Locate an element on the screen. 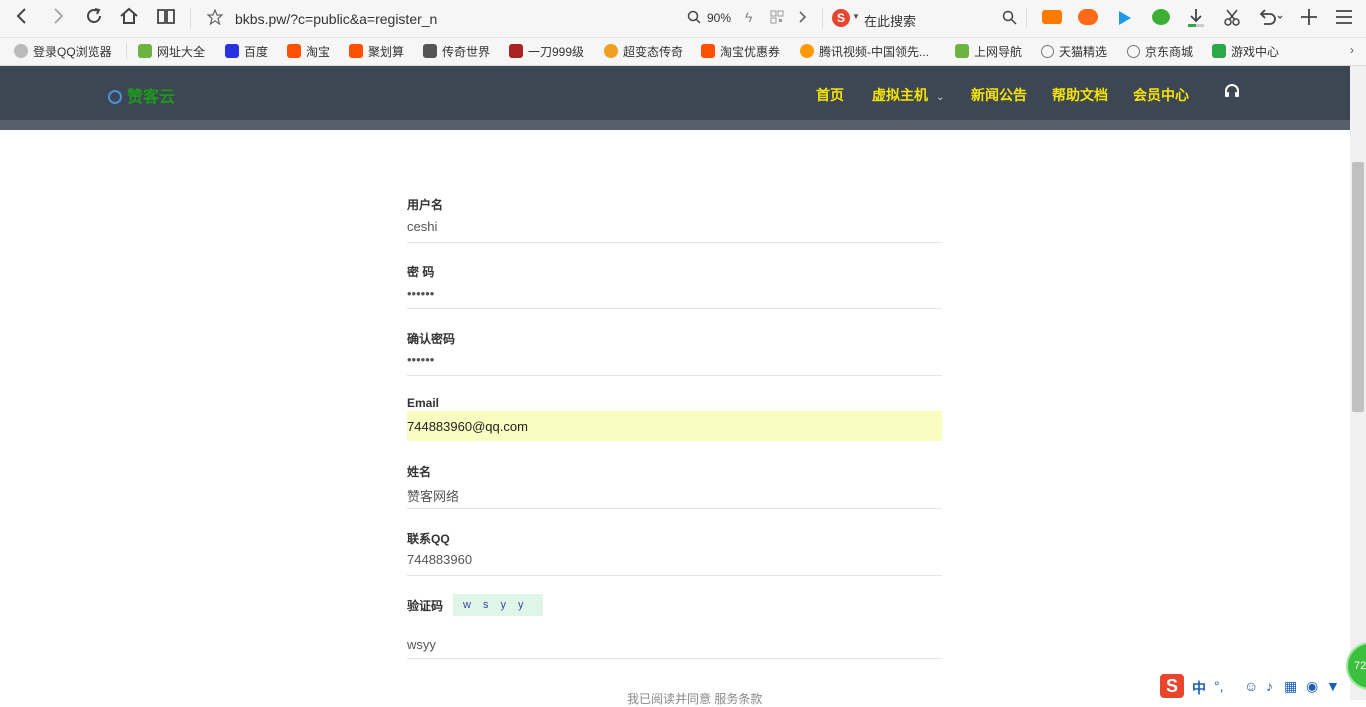  name-input: 赞客网络 is located at coordinates (433, 495).